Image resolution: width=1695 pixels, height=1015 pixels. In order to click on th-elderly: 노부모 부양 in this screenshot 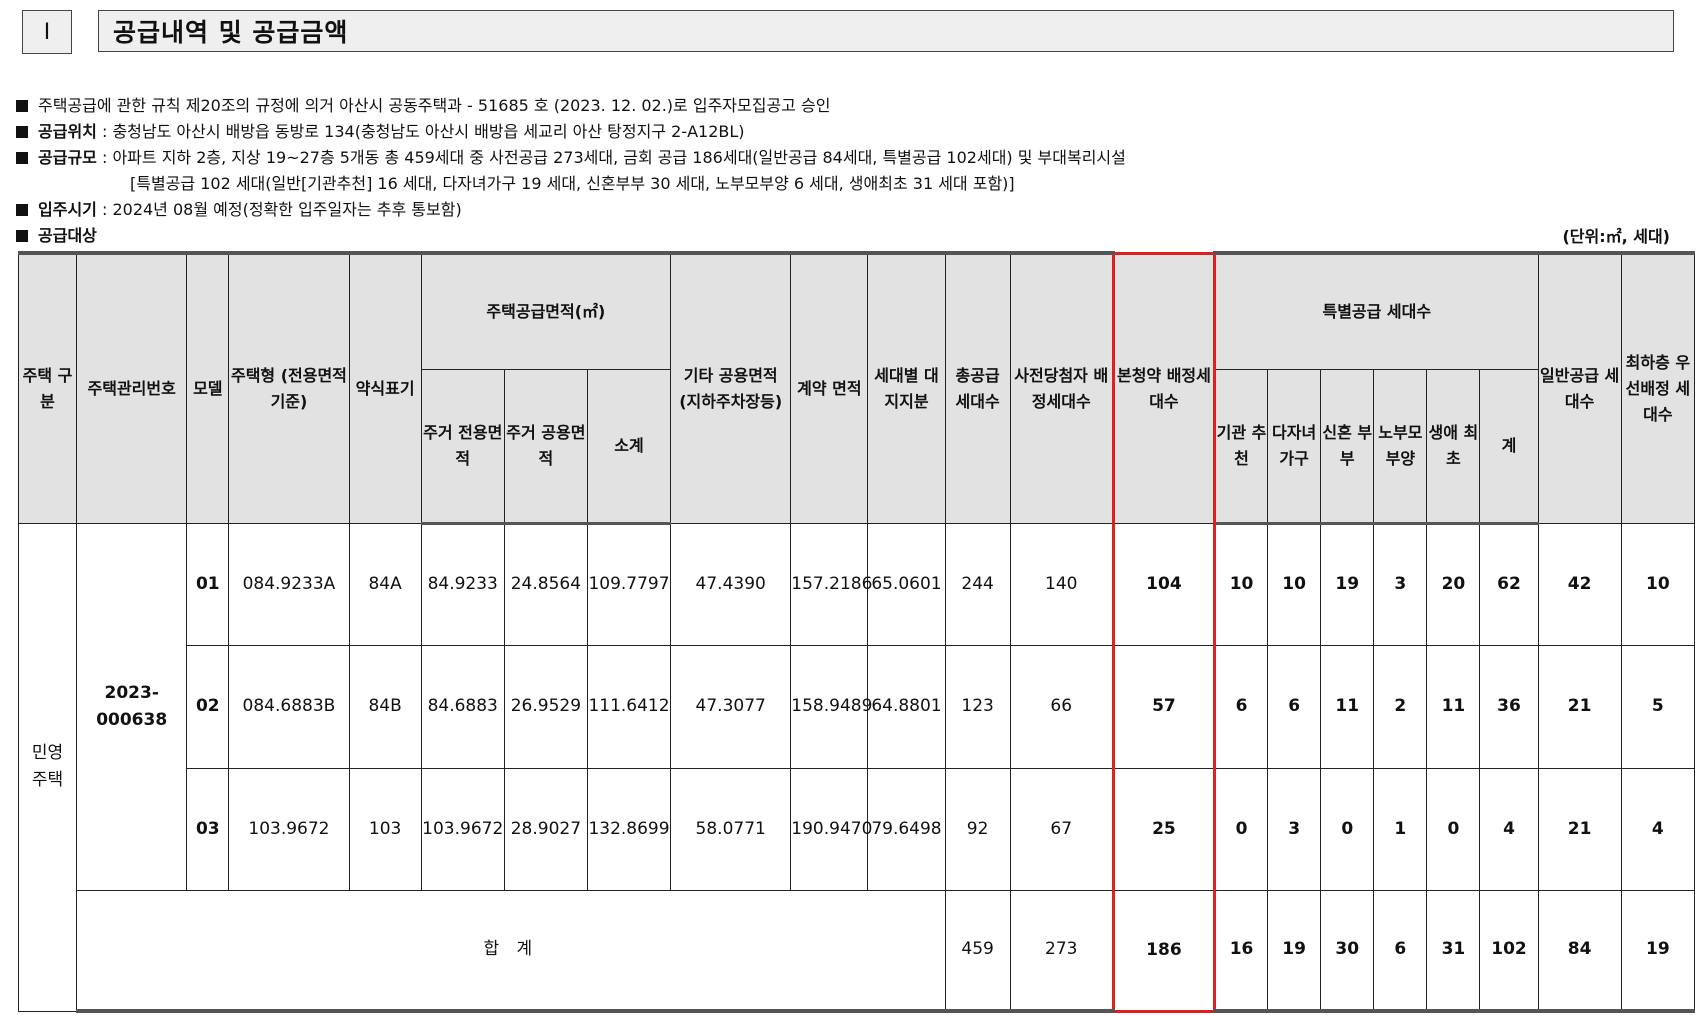, I will do `click(1400, 446)`.